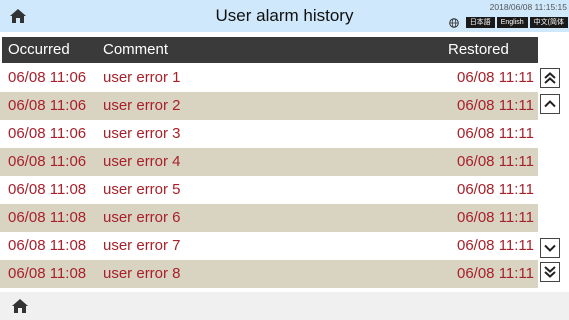 The image size is (569, 320). Describe the element at coordinates (142, 133) in the screenshot. I see `comment-cell: user error 3` at that location.